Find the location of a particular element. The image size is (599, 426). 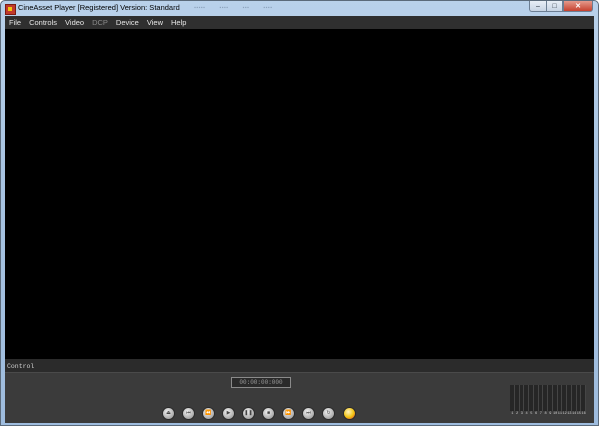

menu-help: Help is located at coordinates (178, 22).